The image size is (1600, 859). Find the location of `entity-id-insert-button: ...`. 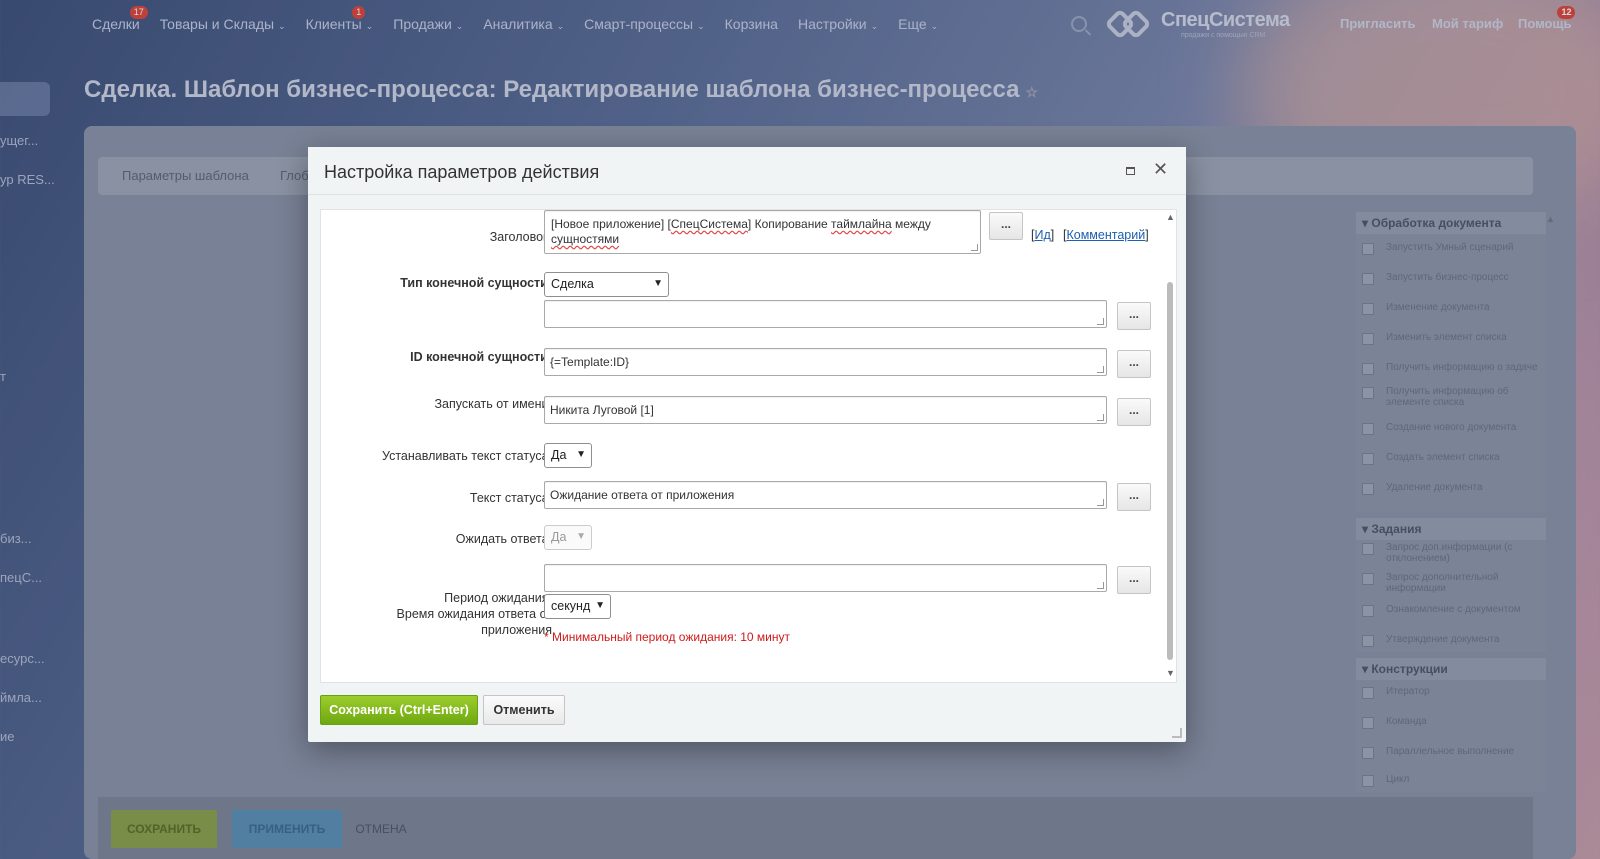

entity-id-insert-button: ... is located at coordinates (1134, 364).